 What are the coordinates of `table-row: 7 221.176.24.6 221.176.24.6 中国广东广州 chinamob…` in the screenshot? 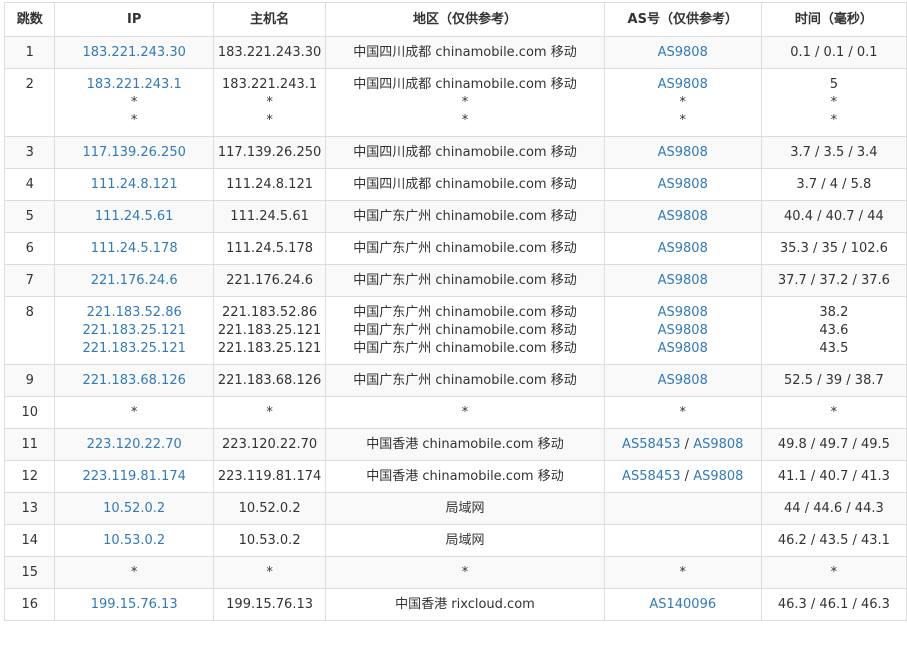 It's located at (455, 280).